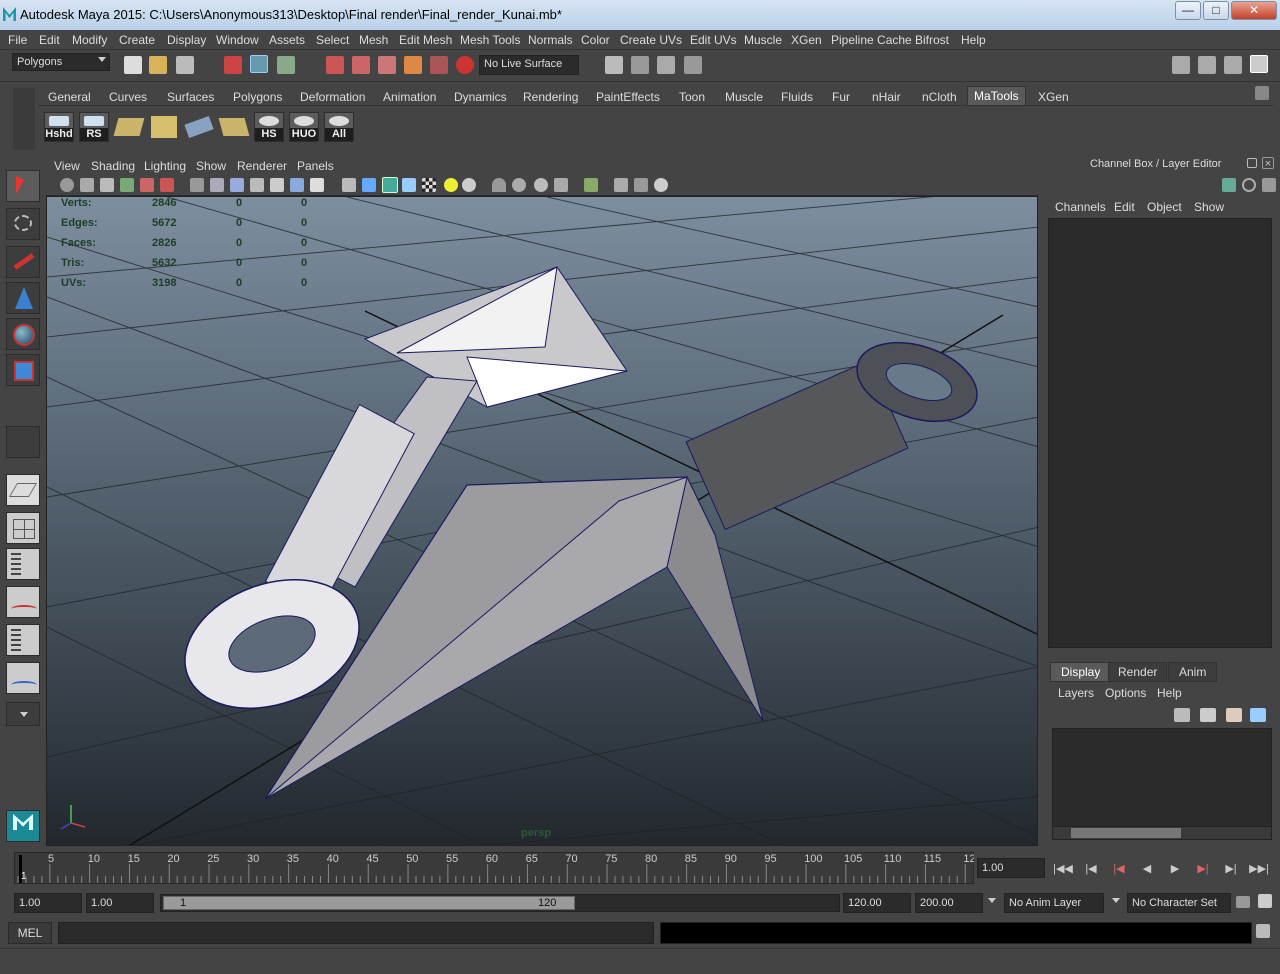 The image size is (1280, 974). I want to click on menuset-dropdown: Polygons, so click(61, 62).